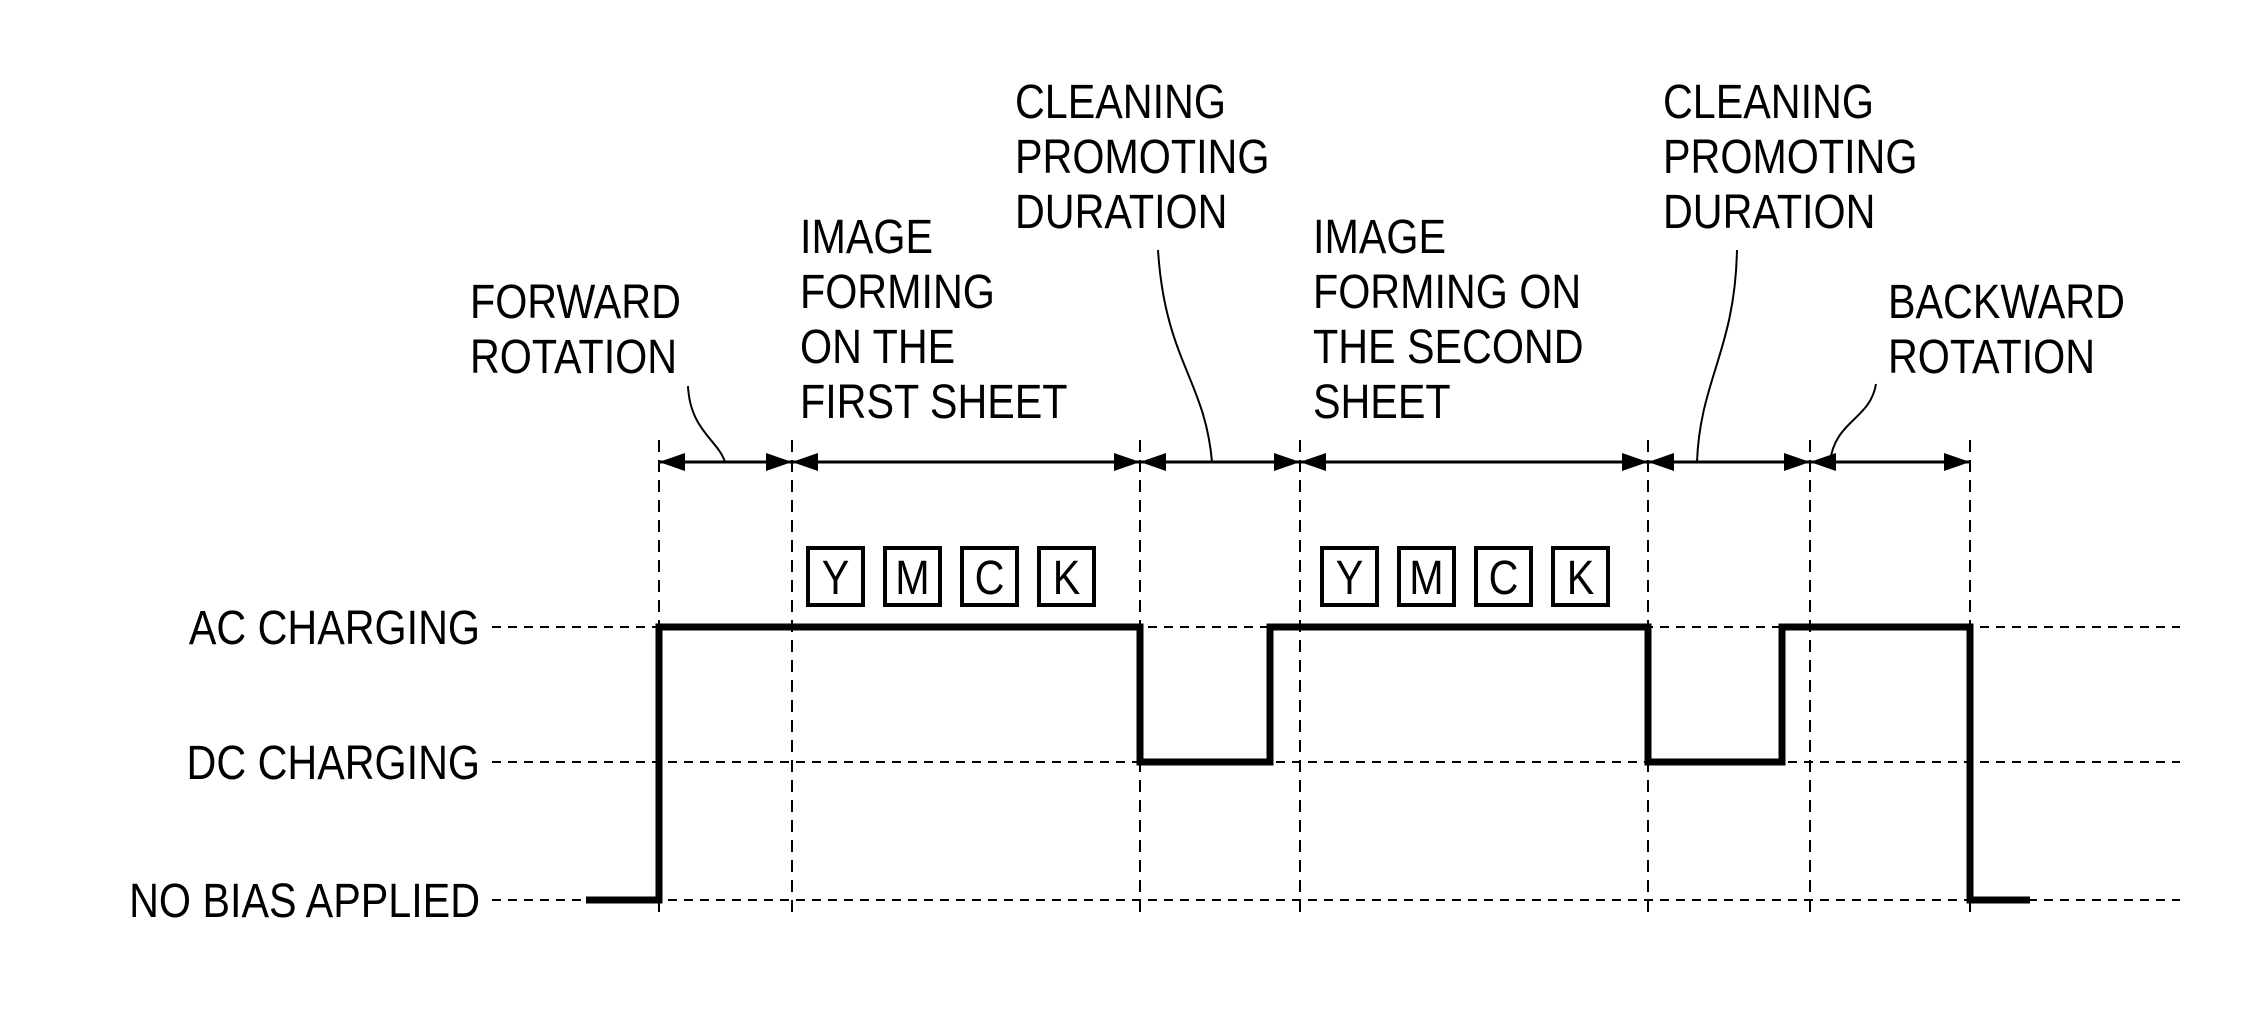 The height and width of the screenshot is (1036, 2256). I want to click on period-label-line: FORMING, so click(897, 292).